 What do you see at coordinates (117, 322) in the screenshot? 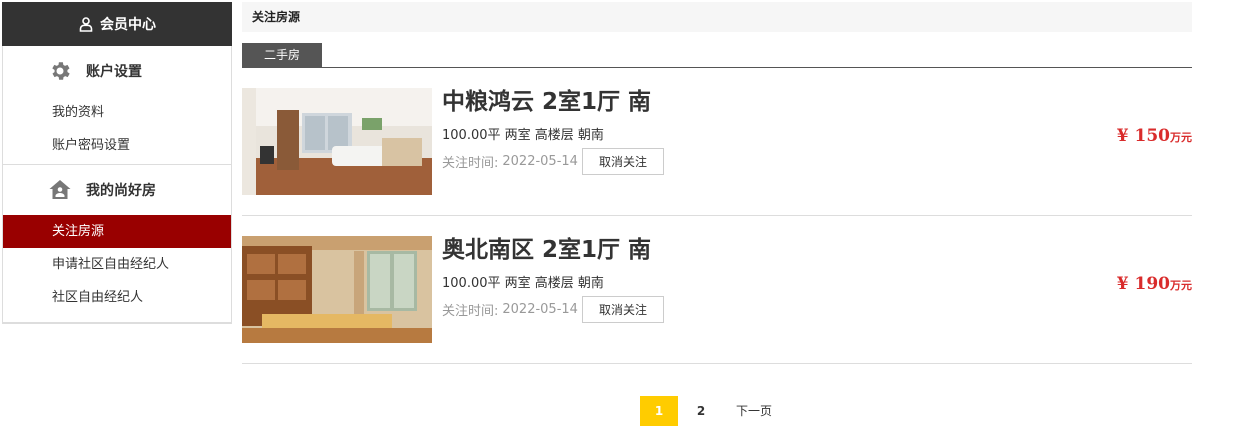
I see `sidebar-divider` at bounding box center [117, 322].